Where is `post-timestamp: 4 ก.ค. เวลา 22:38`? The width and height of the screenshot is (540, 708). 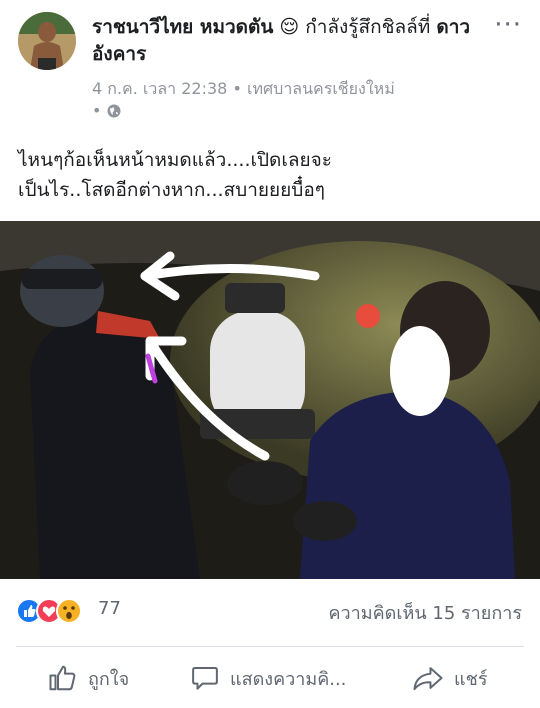
post-timestamp: 4 ก.ค. เวลา 22:38 is located at coordinates (159, 88).